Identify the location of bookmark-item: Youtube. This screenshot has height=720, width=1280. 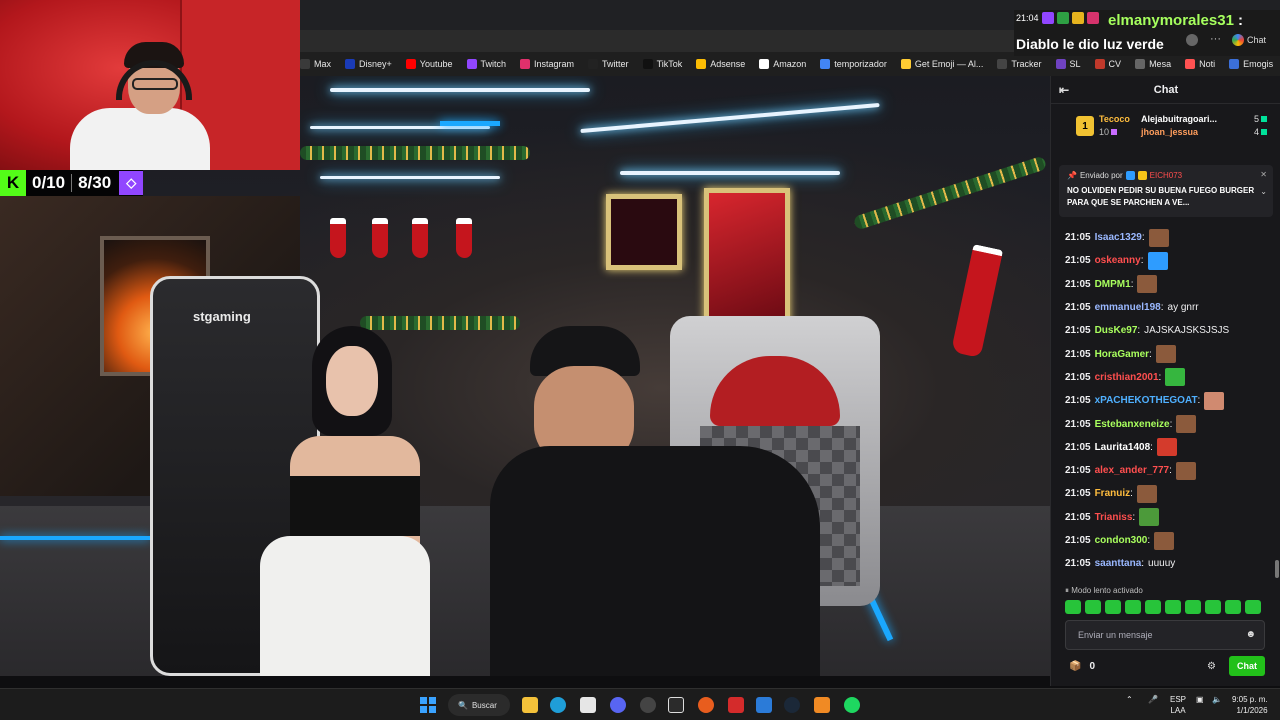
(429, 64).